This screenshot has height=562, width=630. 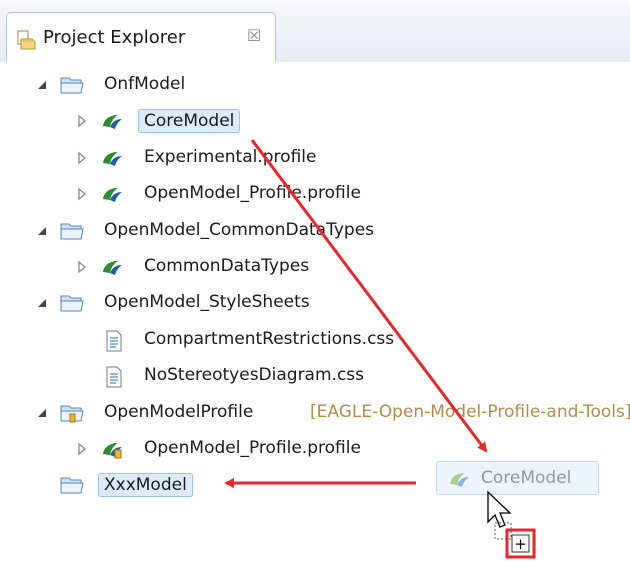 What do you see at coordinates (470, 411) in the screenshot?
I see `tree-item-decoration: [EAGLE-Open-Model-Profile-and-Tools]` at bounding box center [470, 411].